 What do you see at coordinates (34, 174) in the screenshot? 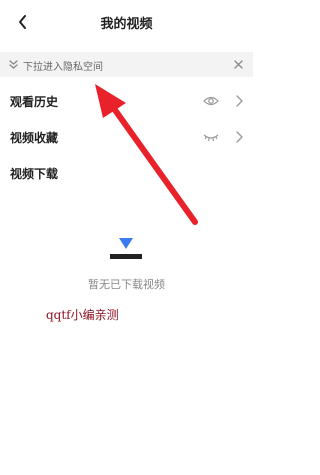
I see `menu-item-label: 视频下载` at bounding box center [34, 174].